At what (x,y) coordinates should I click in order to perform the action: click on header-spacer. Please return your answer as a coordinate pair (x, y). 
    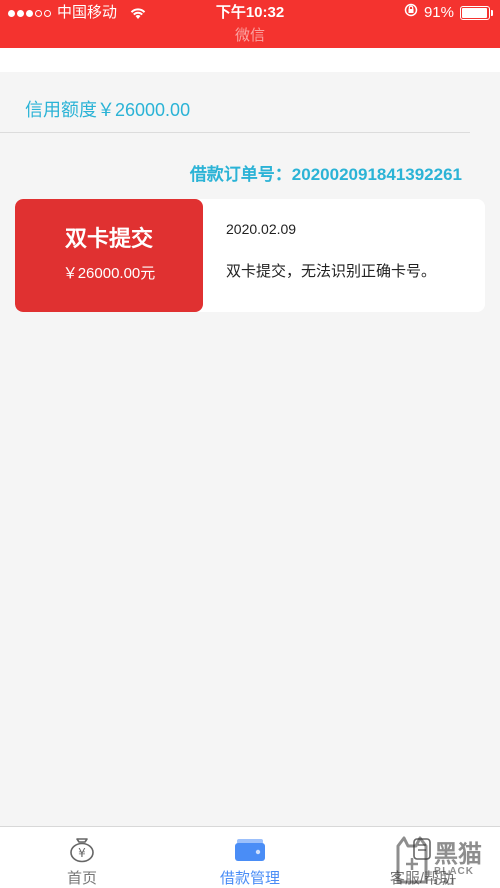
    Looking at the image, I should click on (250, 60).